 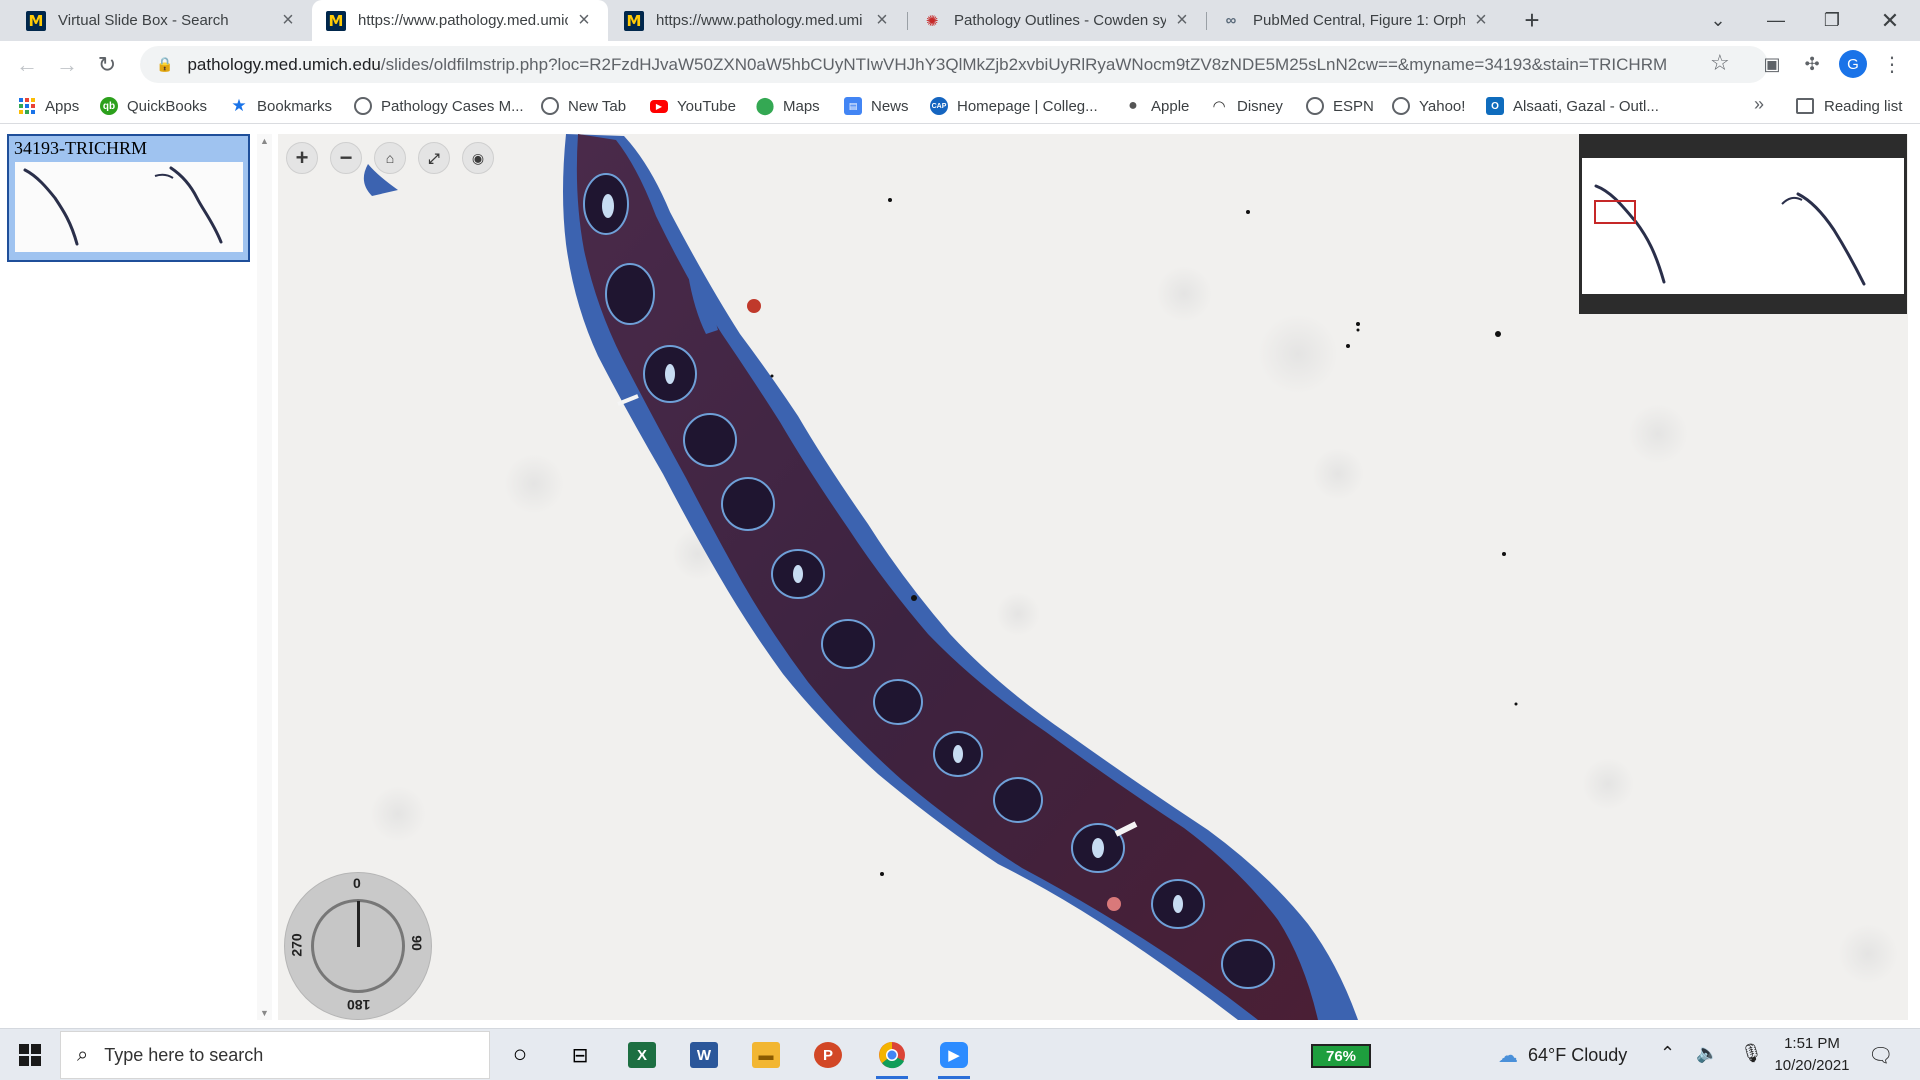 I want to click on system-clock: 1:51 PM 10/20/2021, so click(x=1812, y=1055).